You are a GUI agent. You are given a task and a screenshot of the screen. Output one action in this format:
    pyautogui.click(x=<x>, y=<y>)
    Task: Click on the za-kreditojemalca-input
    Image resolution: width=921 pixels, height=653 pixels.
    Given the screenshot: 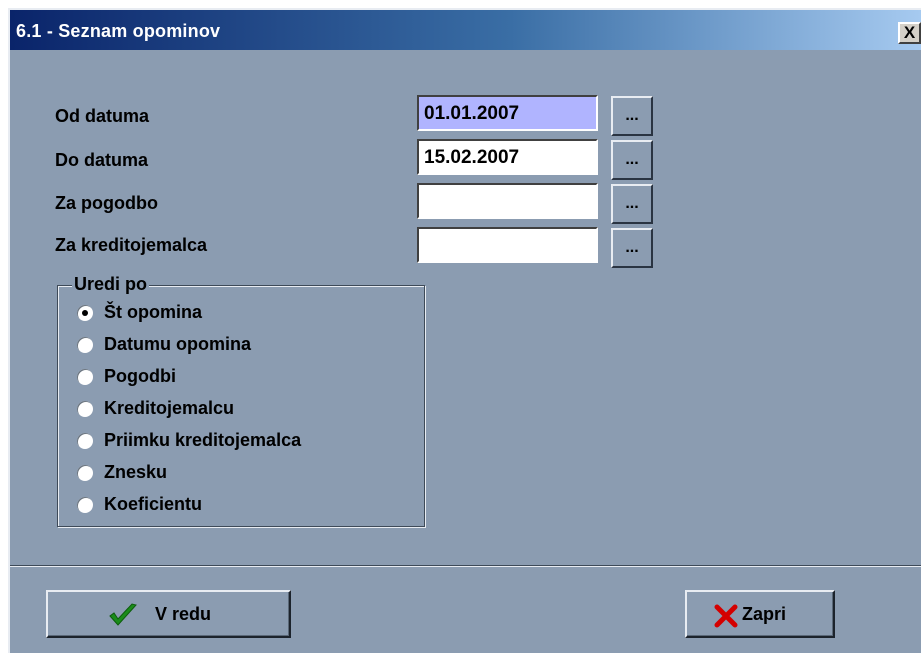 What is the action you would take?
    pyautogui.click(x=507, y=245)
    